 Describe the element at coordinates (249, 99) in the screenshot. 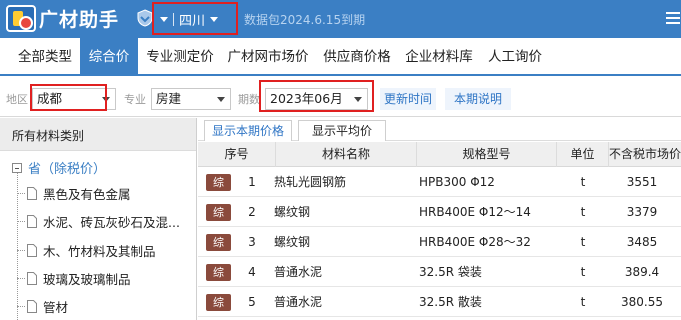

I see `period-label: 期数` at that location.